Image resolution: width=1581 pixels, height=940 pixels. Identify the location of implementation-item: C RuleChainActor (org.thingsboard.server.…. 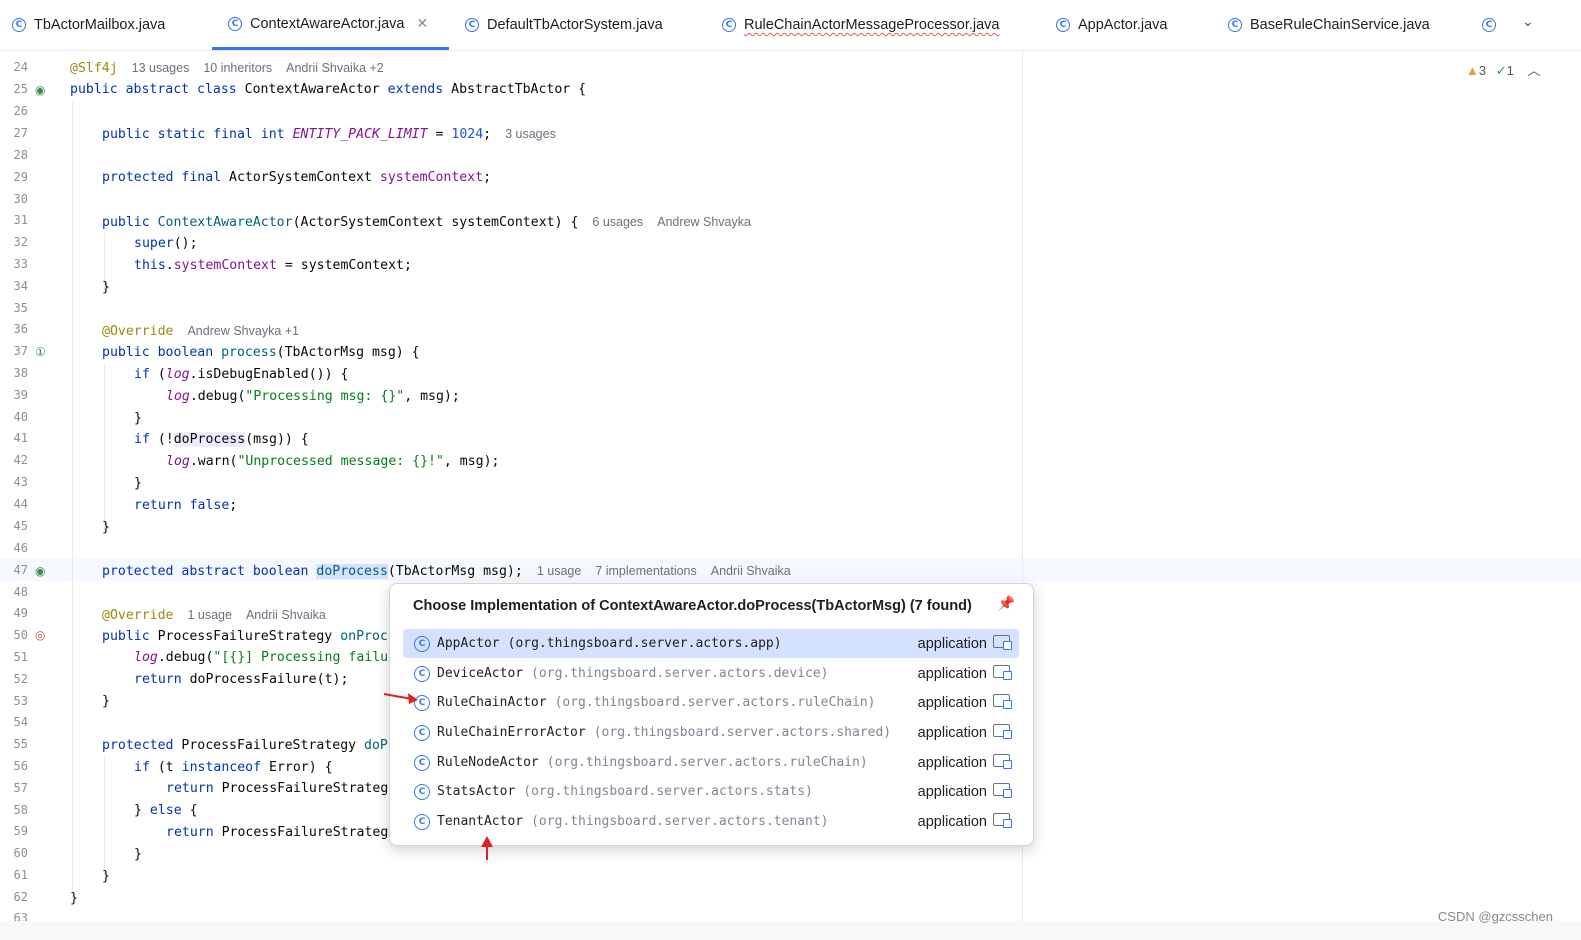
(711, 702).